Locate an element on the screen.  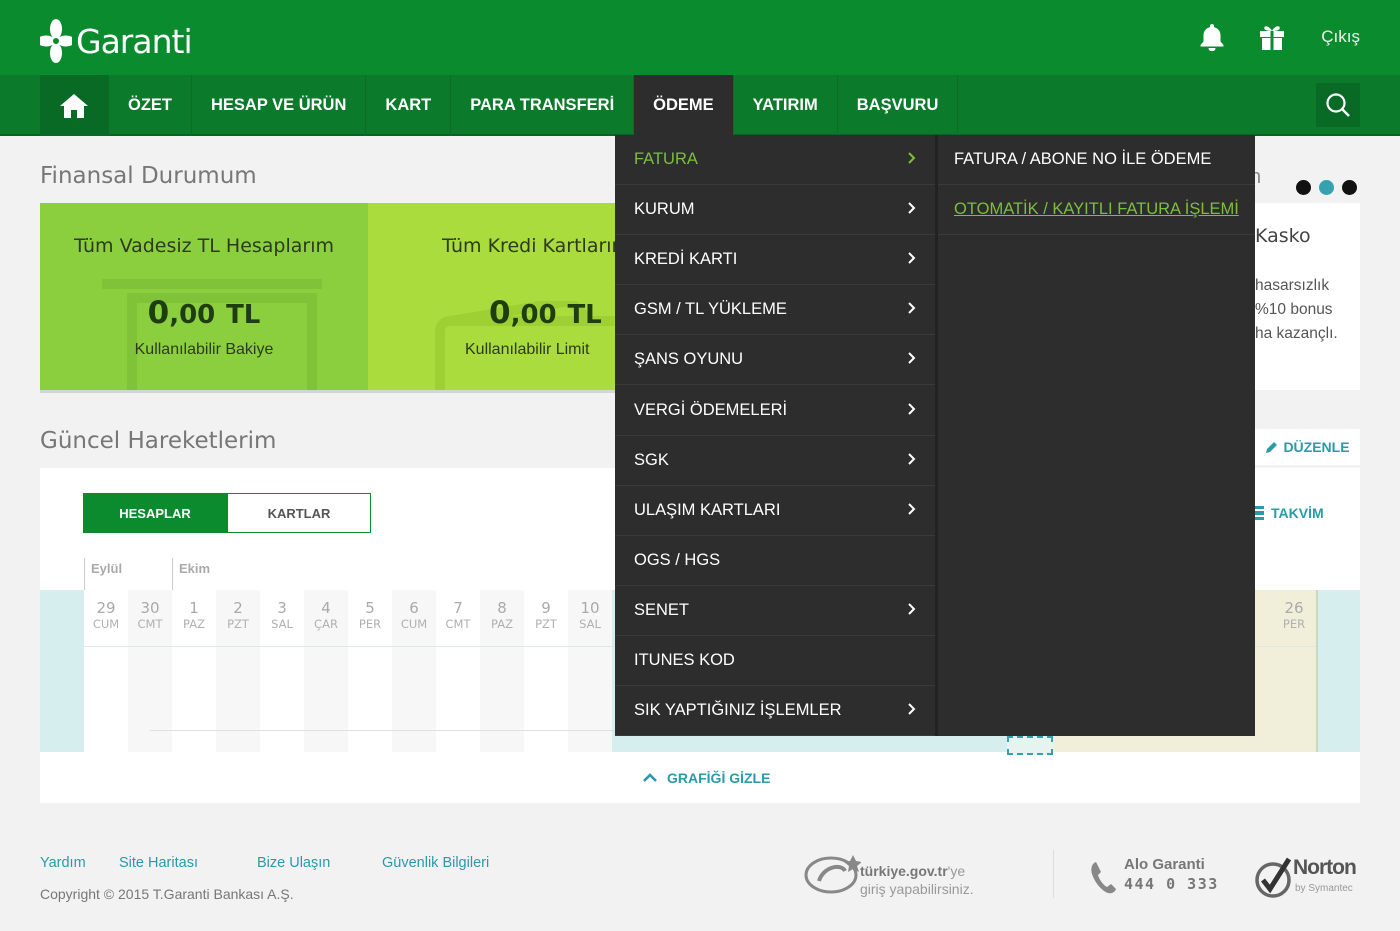
day-name: CMT is located at coordinates (458, 624).